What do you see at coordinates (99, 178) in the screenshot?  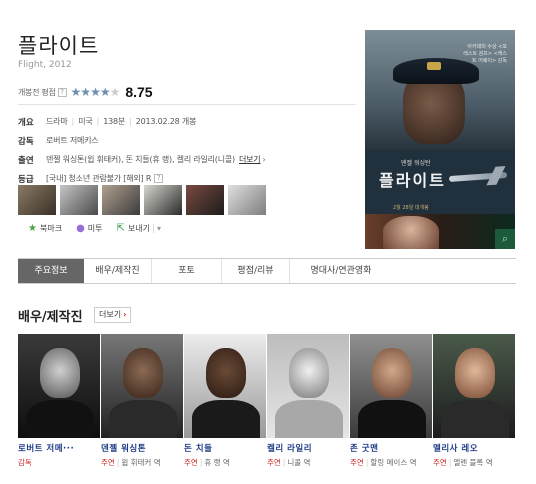 I see `grade-text: [국내] 청소년 관람불가 [해외] R` at bounding box center [99, 178].